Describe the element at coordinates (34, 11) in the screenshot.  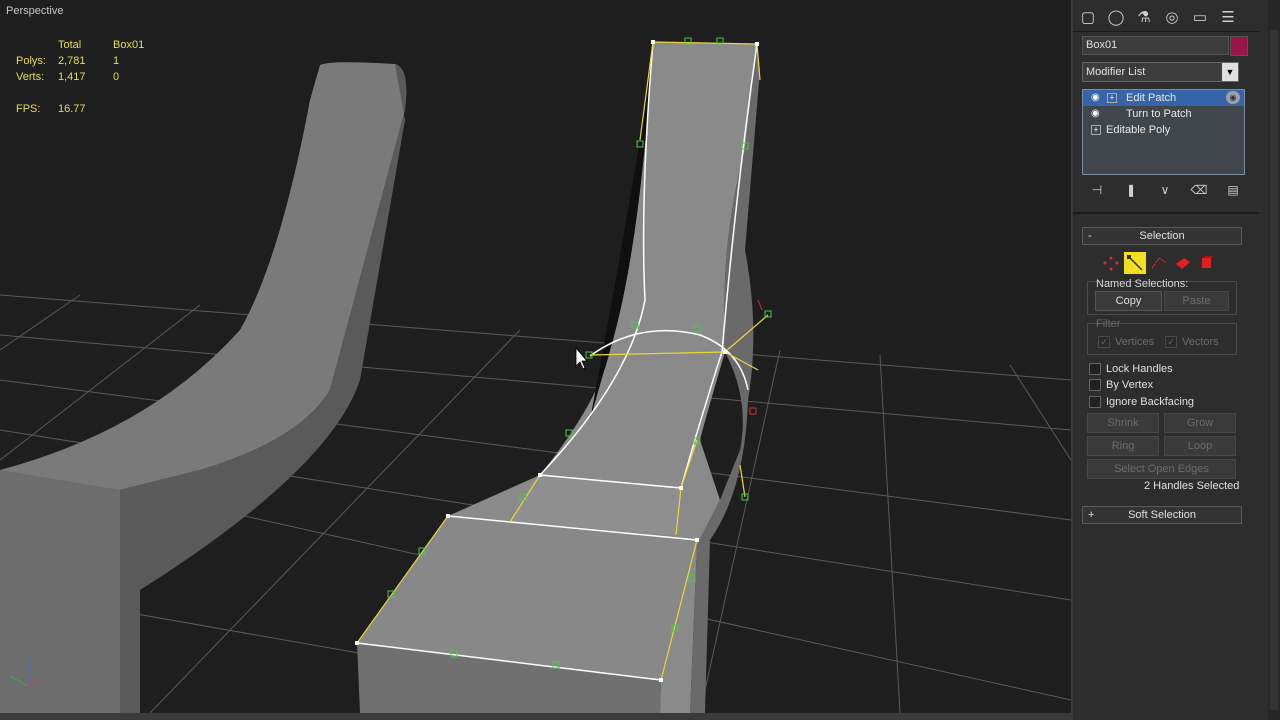
I see `viewport-label: Perspective` at that location.